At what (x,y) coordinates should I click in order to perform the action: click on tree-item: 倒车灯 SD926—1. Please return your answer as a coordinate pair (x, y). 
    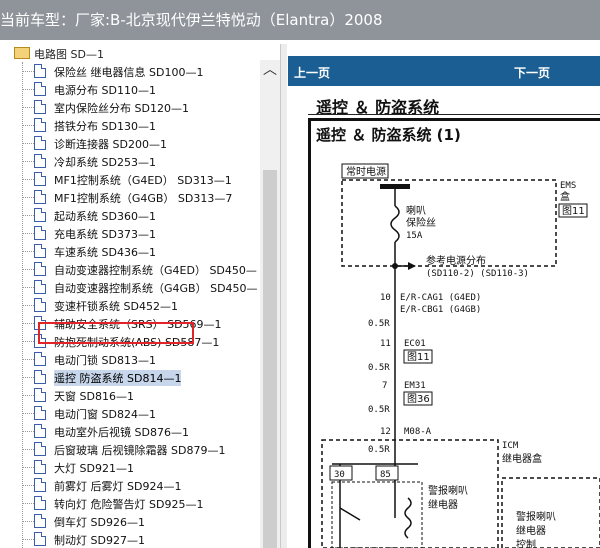
    Looking at the image, I should click on (130, 521).